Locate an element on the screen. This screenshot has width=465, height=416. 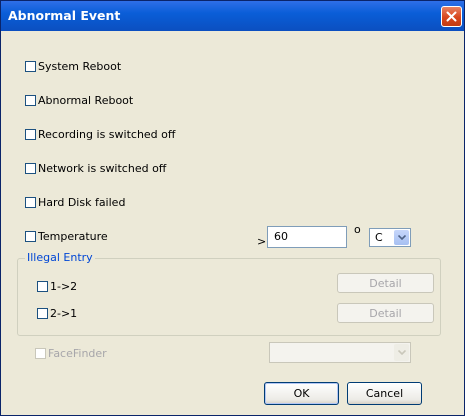
temperature-operator: > is located at coordinates (262, 241).